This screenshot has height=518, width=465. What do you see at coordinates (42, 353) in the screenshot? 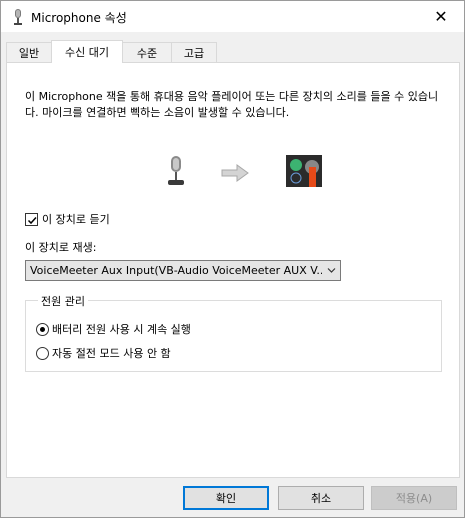
I see `radio-disable-sleep` at bounding box center [42, 353].